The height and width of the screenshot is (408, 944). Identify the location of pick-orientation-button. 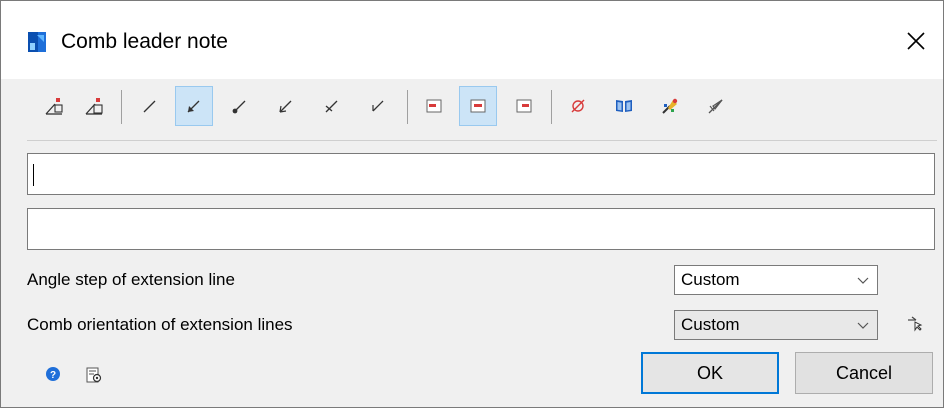
(915, 325).